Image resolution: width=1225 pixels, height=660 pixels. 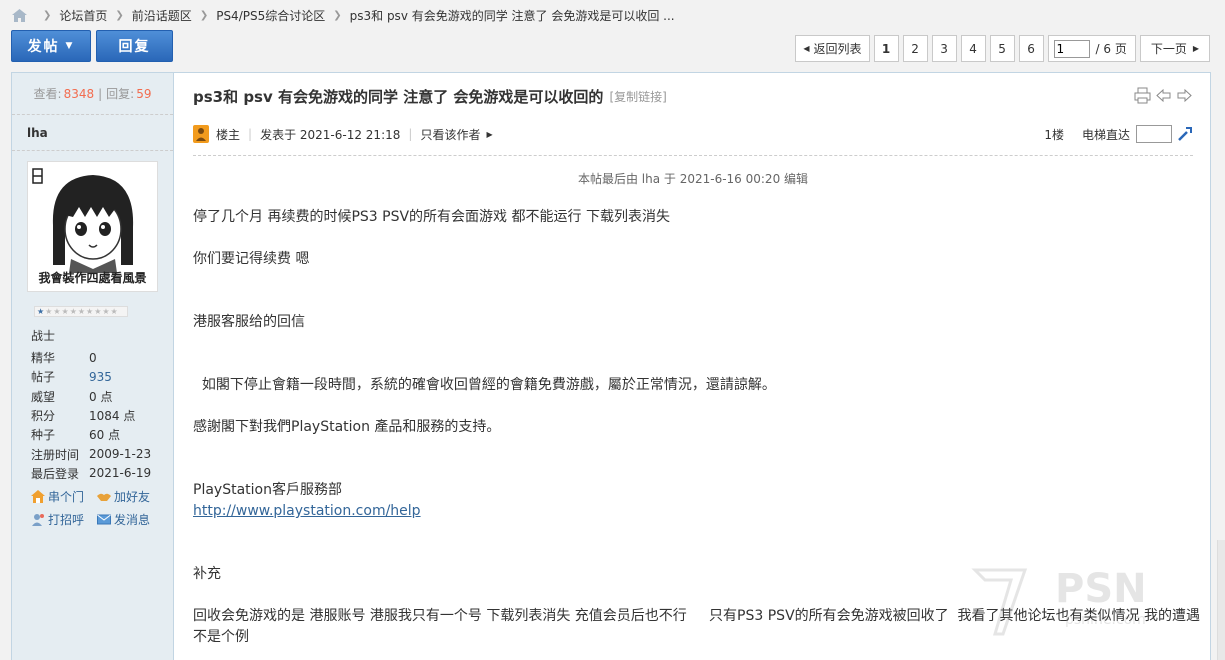 I want to click on info-key: 帖子, so click(x=43, y=377).